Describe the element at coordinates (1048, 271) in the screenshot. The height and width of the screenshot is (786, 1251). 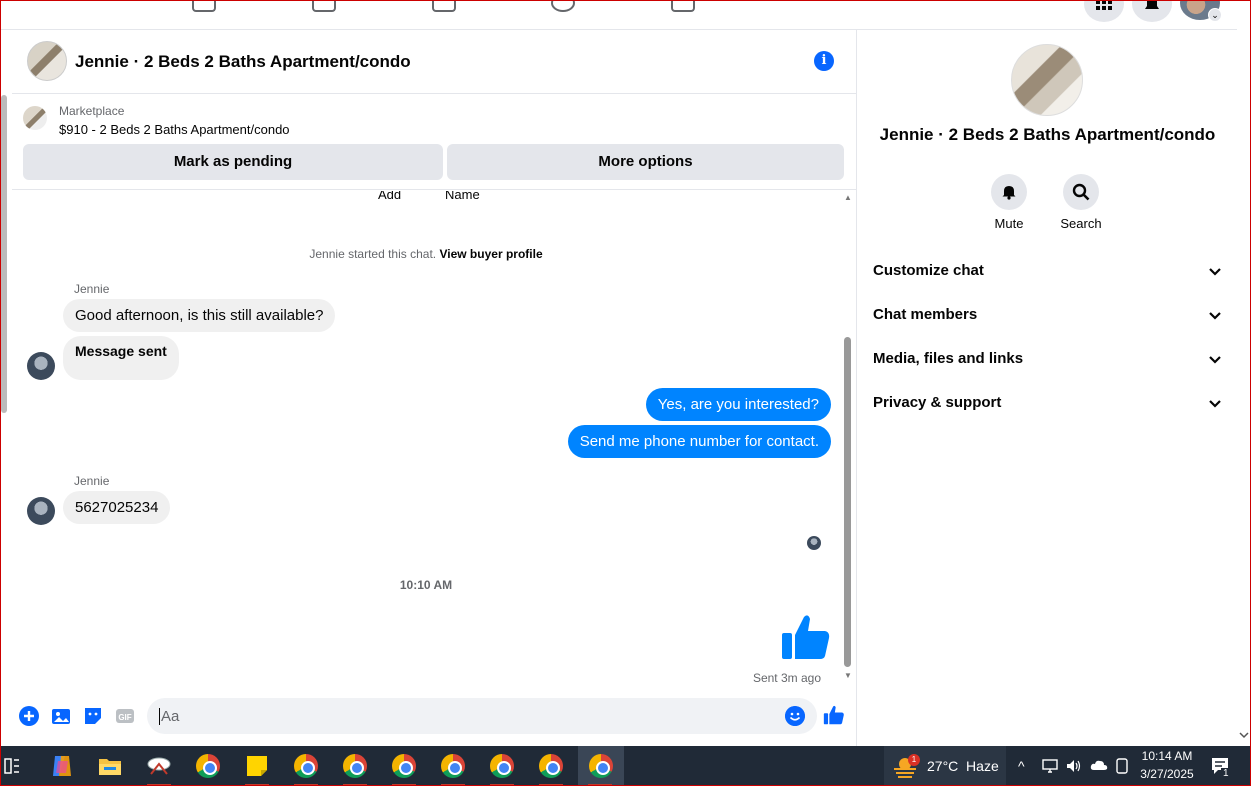
I see `customize-chat-section: Customize chat` at that location.